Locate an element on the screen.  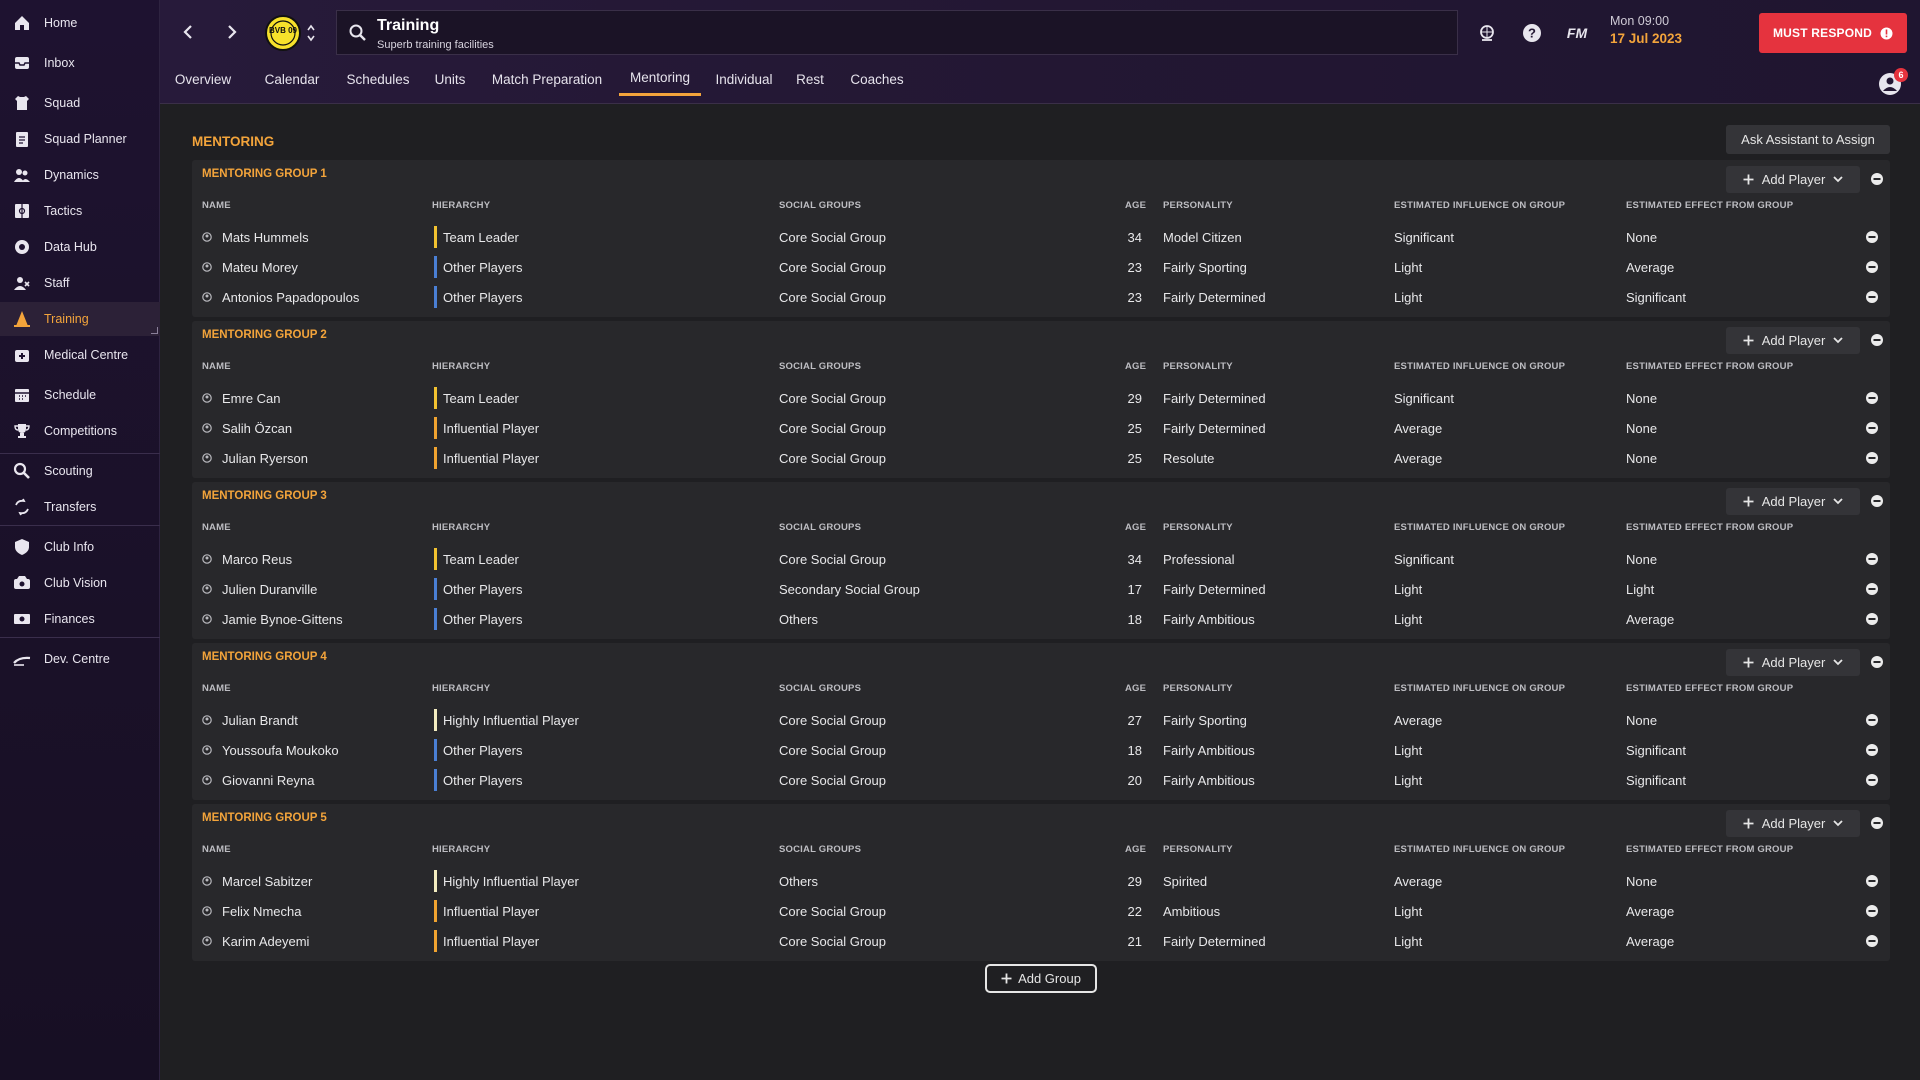
profile-button: 6 is located at coordinates (1893, 82).